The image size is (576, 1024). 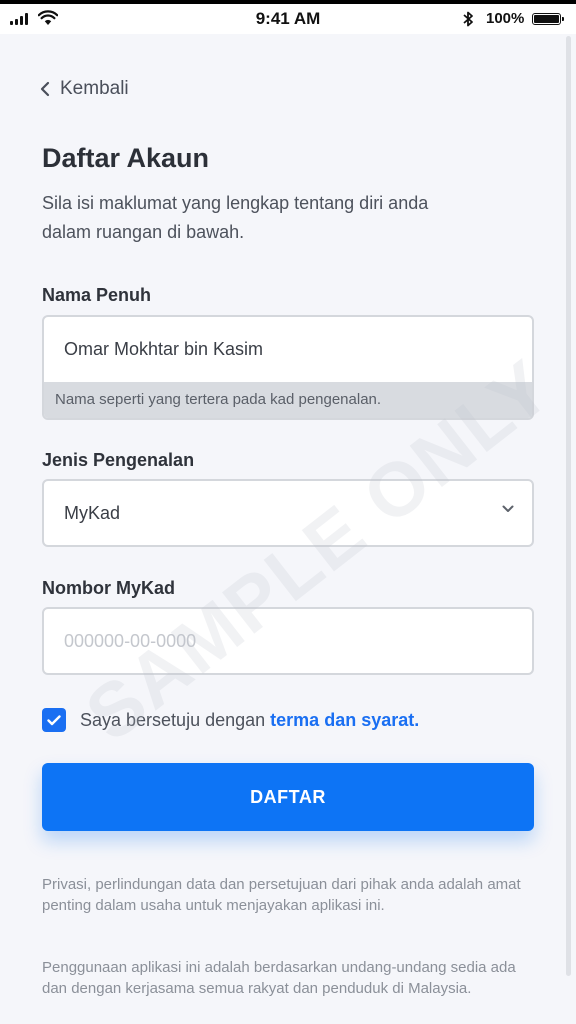 I want to click on register-button: DAFTAR, so click(x=288, y=797).